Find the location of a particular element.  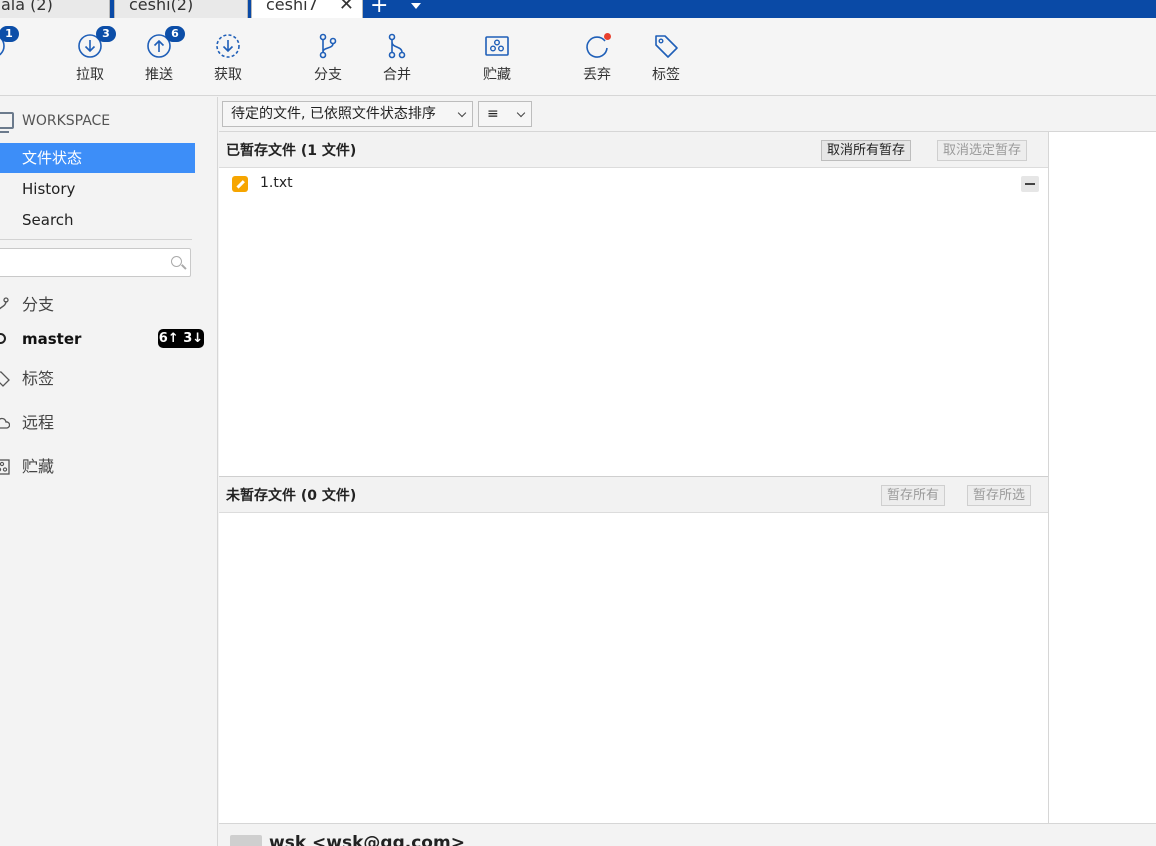

sidebar-item-label: 文件状态 is located at coordinates (52, 158).